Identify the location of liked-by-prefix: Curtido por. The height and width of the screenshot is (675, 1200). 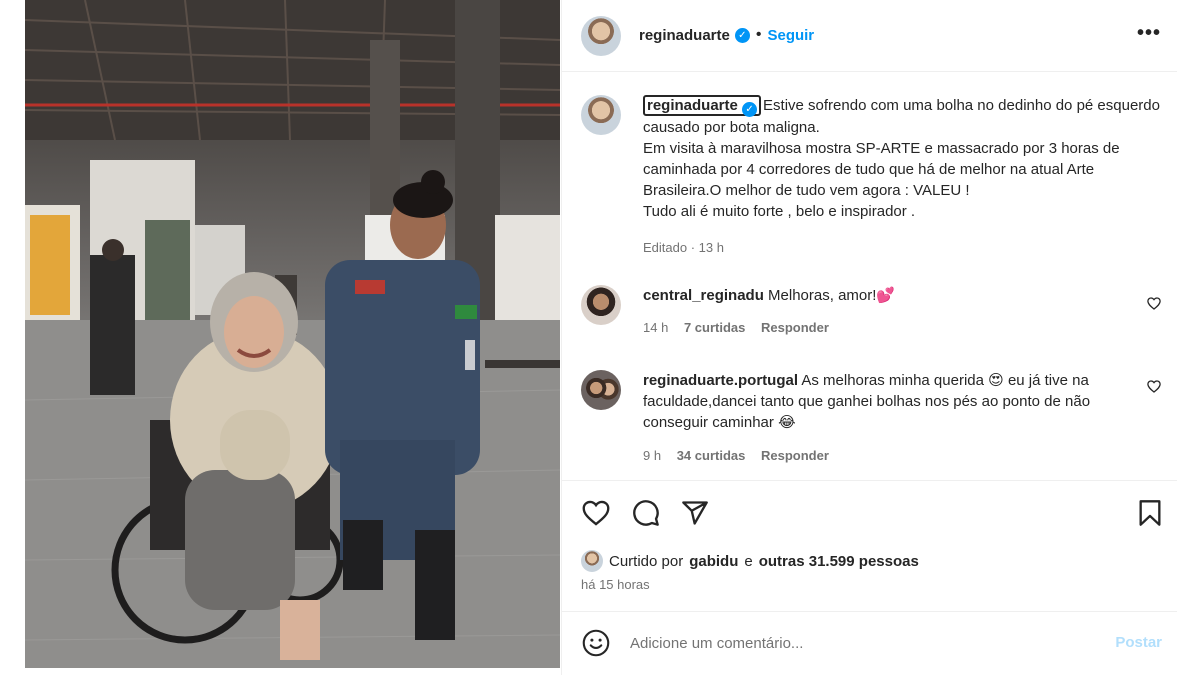
(646, 561).